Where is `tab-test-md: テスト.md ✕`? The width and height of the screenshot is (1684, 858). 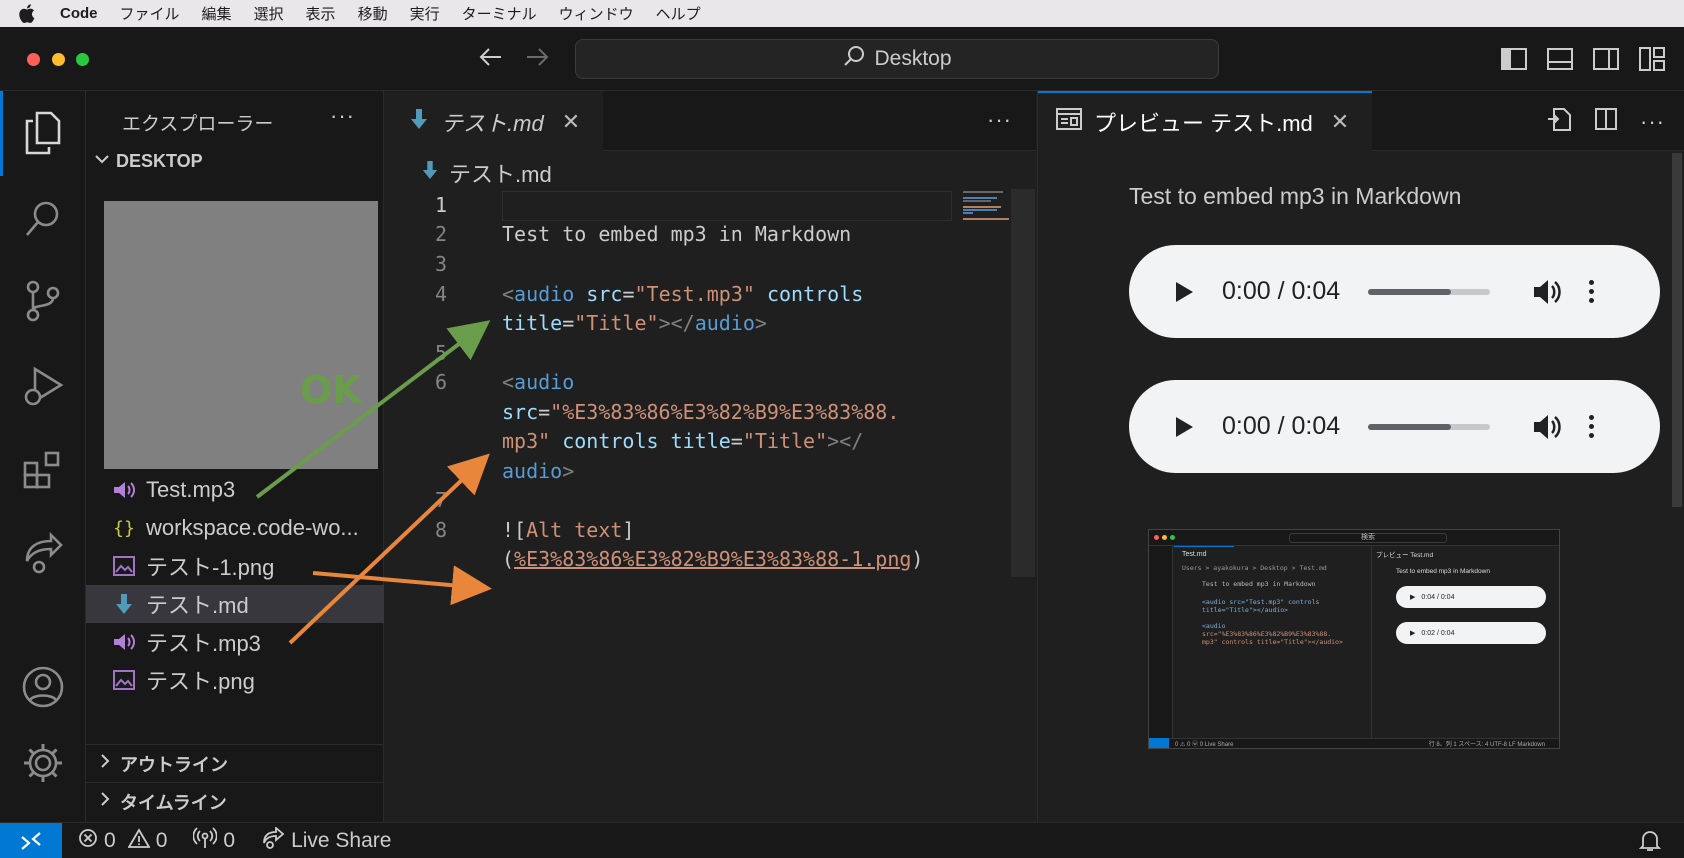
tab-test-md: テスト.md ✕ is located at coordinates (494, 121).